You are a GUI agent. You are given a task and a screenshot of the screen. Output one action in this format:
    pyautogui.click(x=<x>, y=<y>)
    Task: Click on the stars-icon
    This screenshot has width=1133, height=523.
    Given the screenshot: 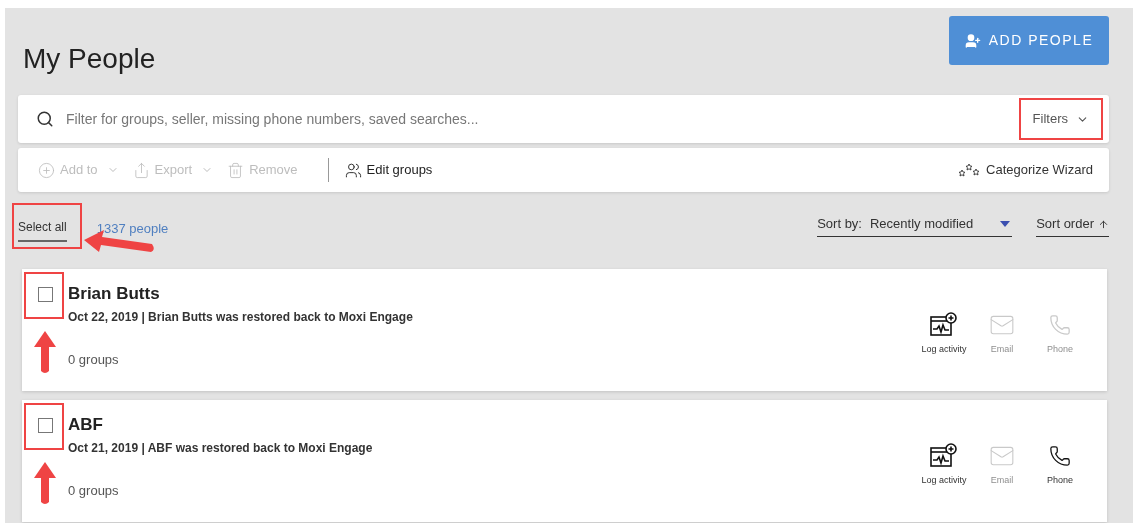 What is the action you would take?
    pyautogui.click(x=969, y=170)
    